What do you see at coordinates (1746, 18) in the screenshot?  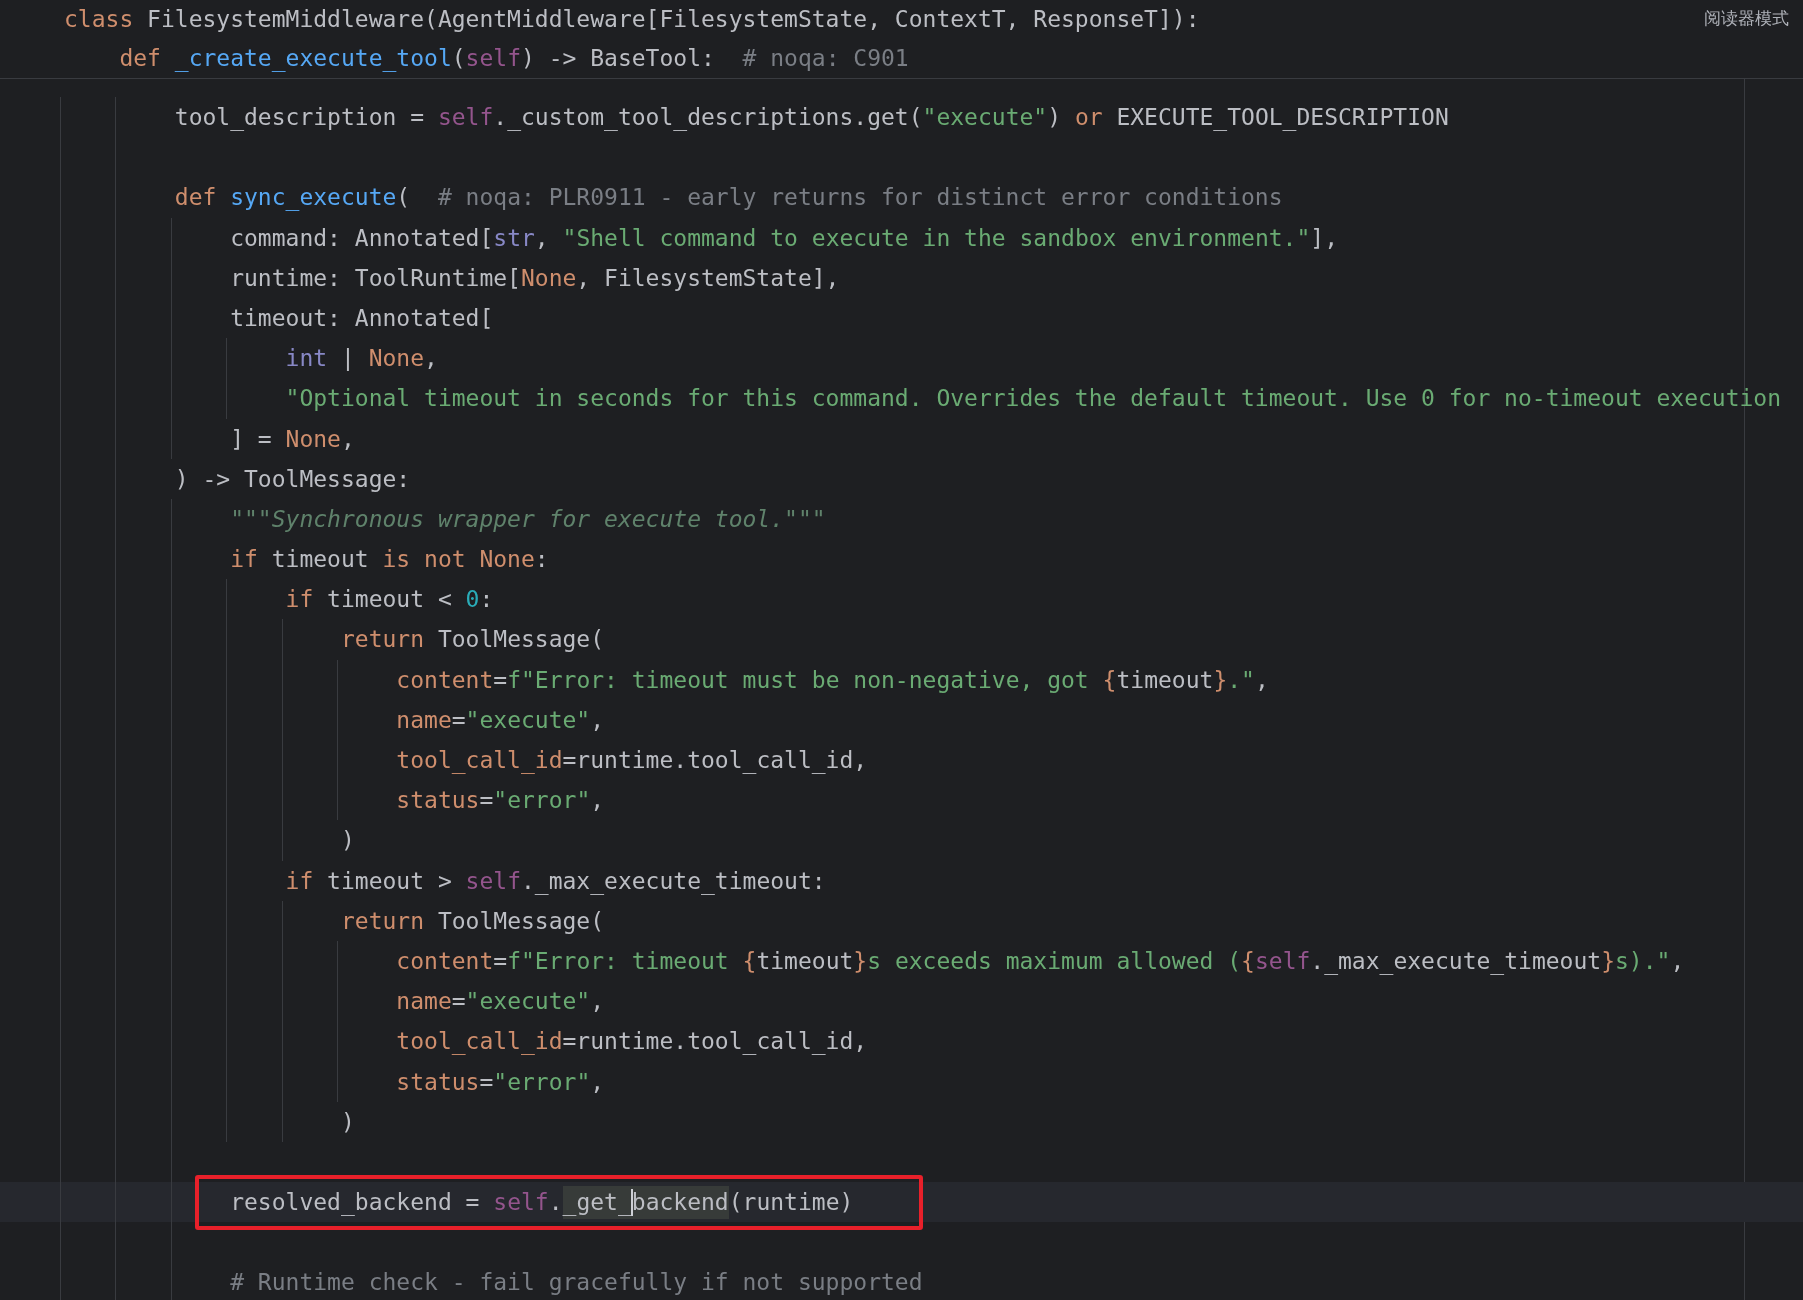 I see `reader-mode-link: 阅读器模式` at bounding box center [1746, 18].